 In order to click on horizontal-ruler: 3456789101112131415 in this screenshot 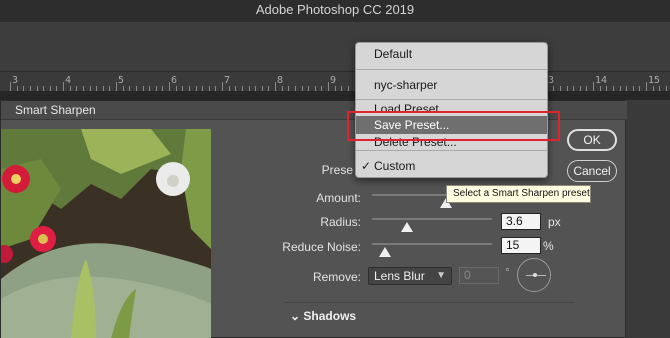, I will do `click(335, 82)`.